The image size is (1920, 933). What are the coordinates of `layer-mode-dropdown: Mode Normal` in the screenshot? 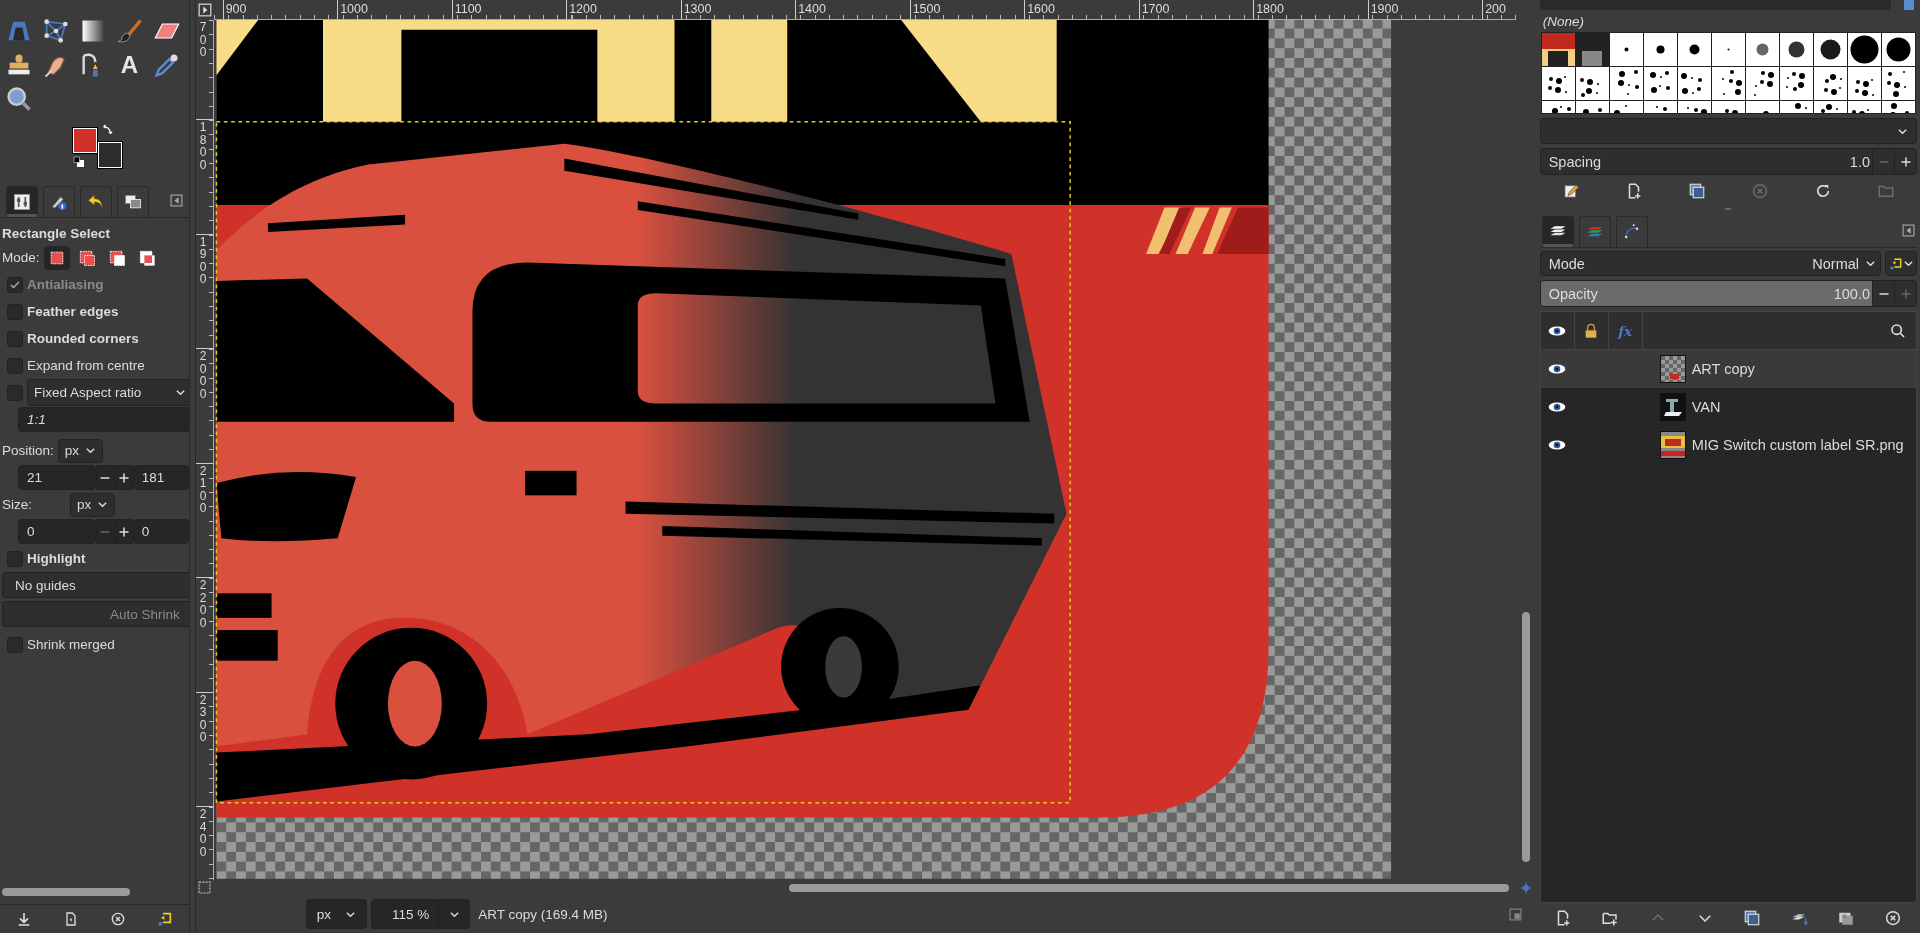 It's located at (1710, 263).